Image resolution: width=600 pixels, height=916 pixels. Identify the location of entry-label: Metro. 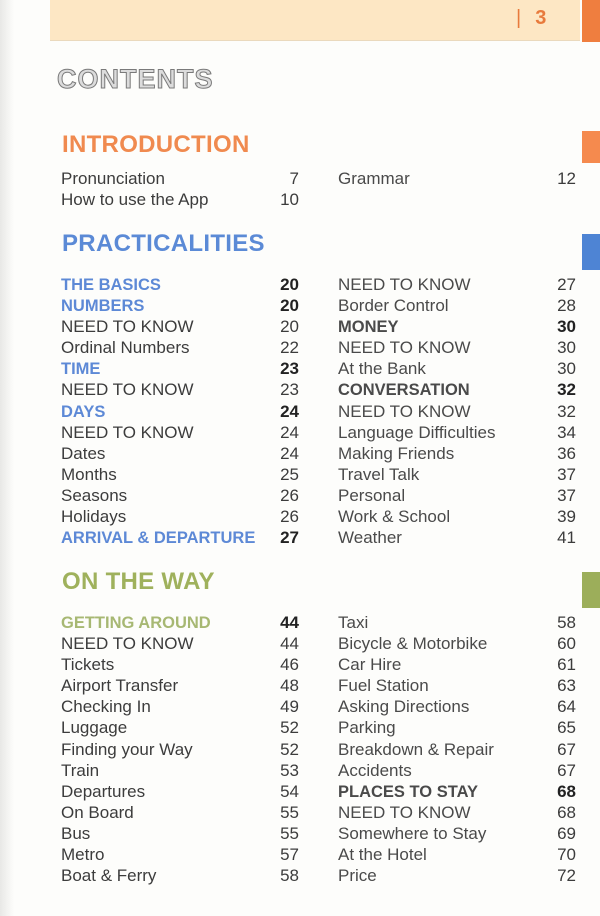
(83, 855).